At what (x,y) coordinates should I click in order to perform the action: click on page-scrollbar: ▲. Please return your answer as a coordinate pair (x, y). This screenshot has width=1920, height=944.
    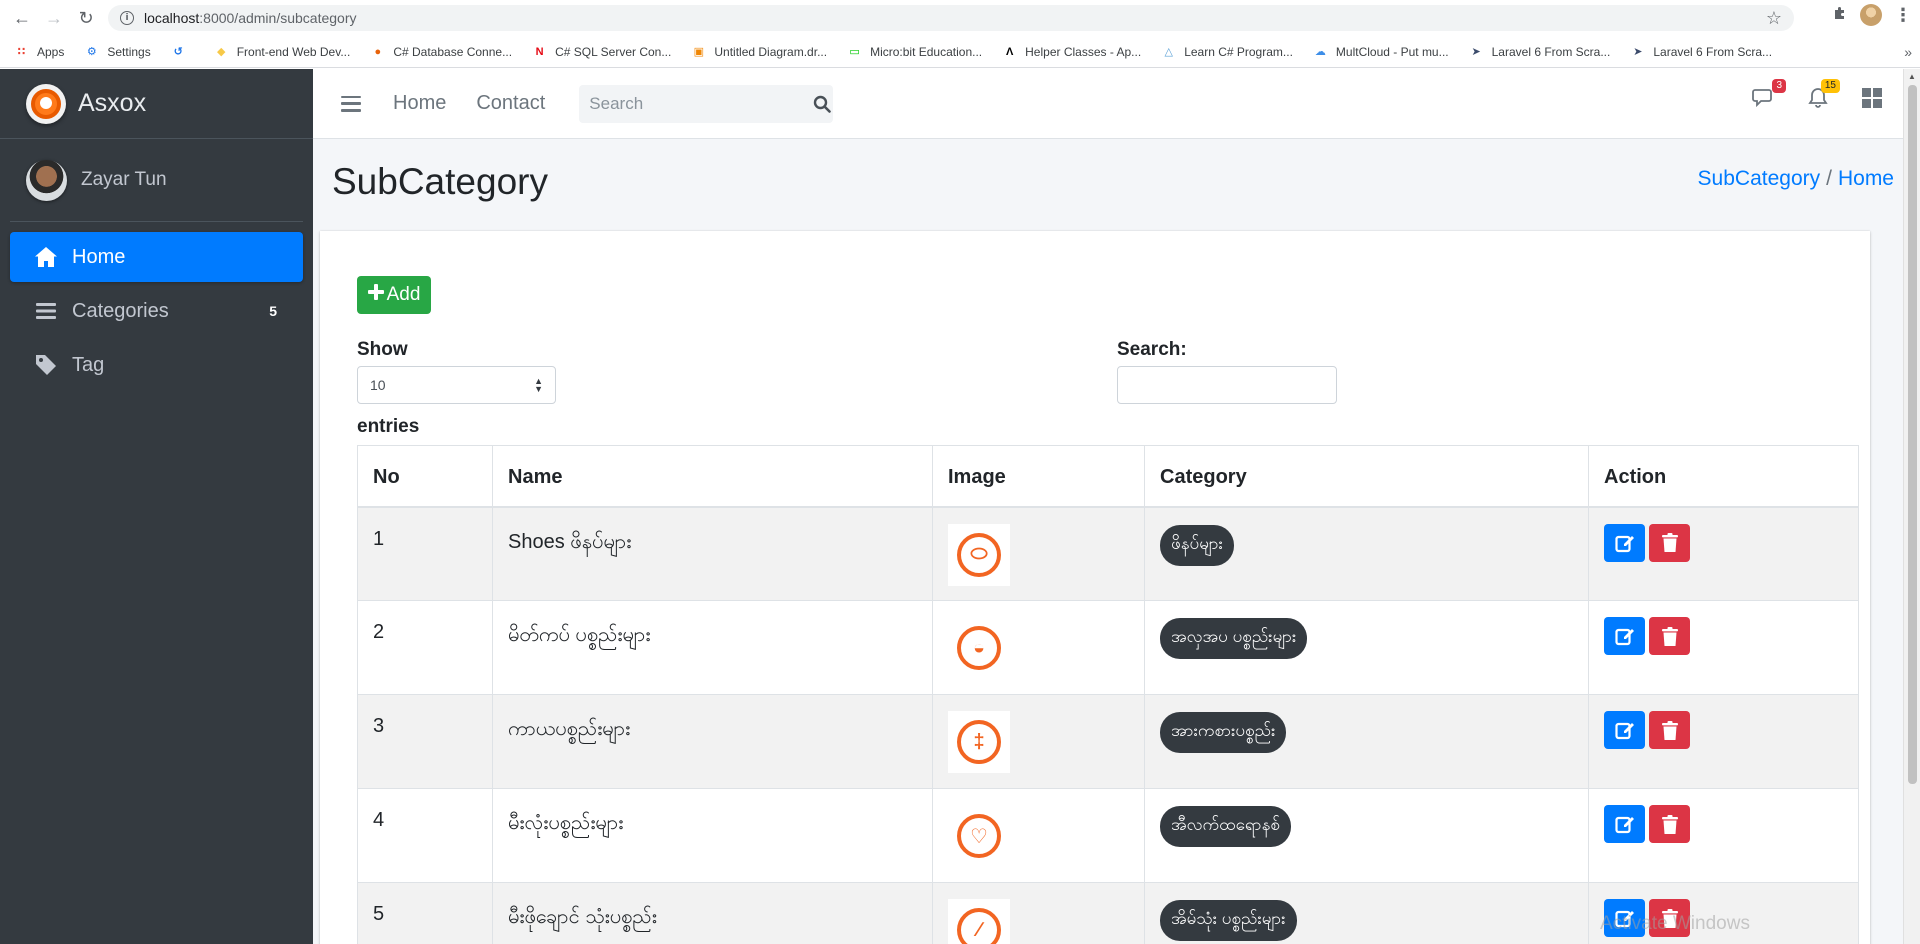
    Looking at the image, I should click on (1911, 506).